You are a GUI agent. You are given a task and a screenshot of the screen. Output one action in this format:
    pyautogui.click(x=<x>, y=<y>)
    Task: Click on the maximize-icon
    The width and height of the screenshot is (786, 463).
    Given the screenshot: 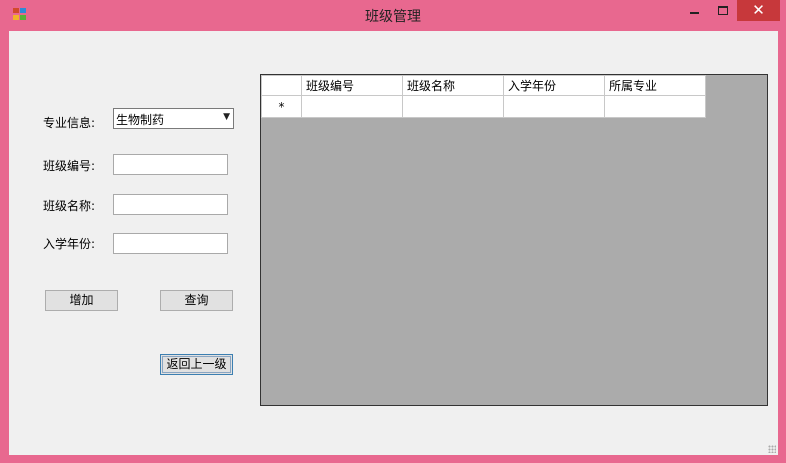 What is the action you would take?
    pyautogui.click(x=723, y=10)
    